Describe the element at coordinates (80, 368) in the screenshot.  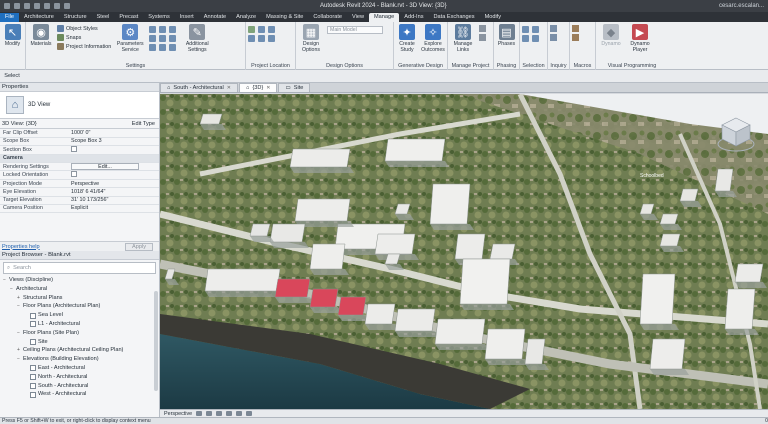
I see `browser-tree-node: East - Architectural` at that location.